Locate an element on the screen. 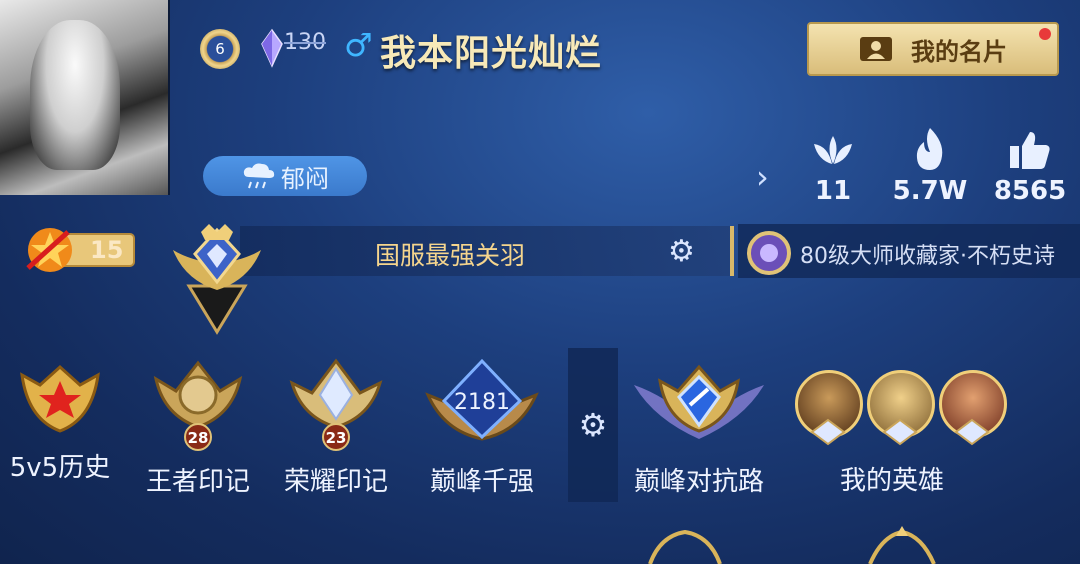 This screenshot has width=1080, height=564. rank-title: 国服最强关羽 is located at coordinates (450, 255).